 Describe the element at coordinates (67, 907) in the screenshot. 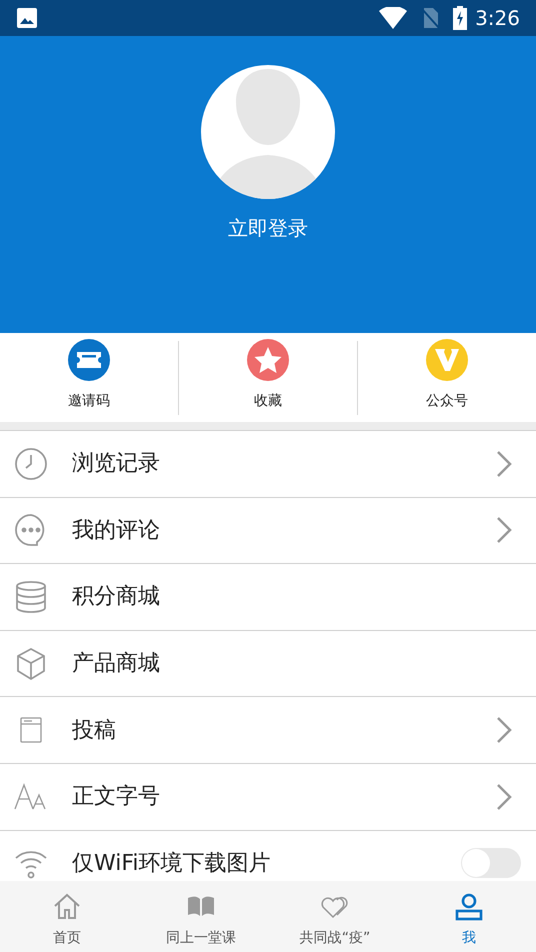

I see `home-icon` at that location.